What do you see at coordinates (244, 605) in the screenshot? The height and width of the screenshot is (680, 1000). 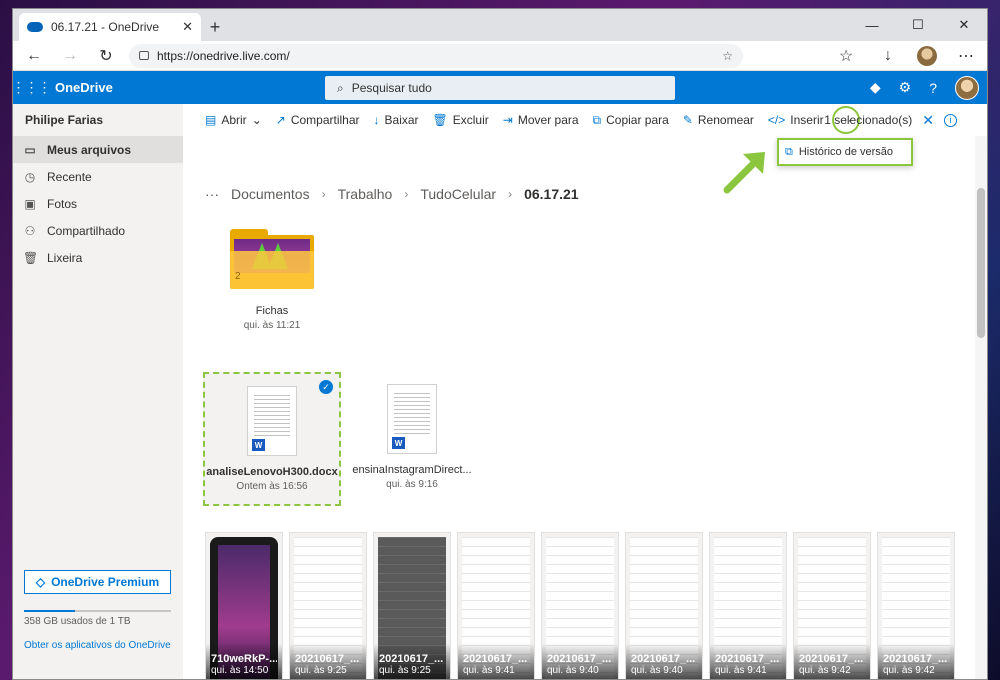 I see `photo-tile: 710weRkP-... qui. às 14:50` at bounding box center [244, 605].